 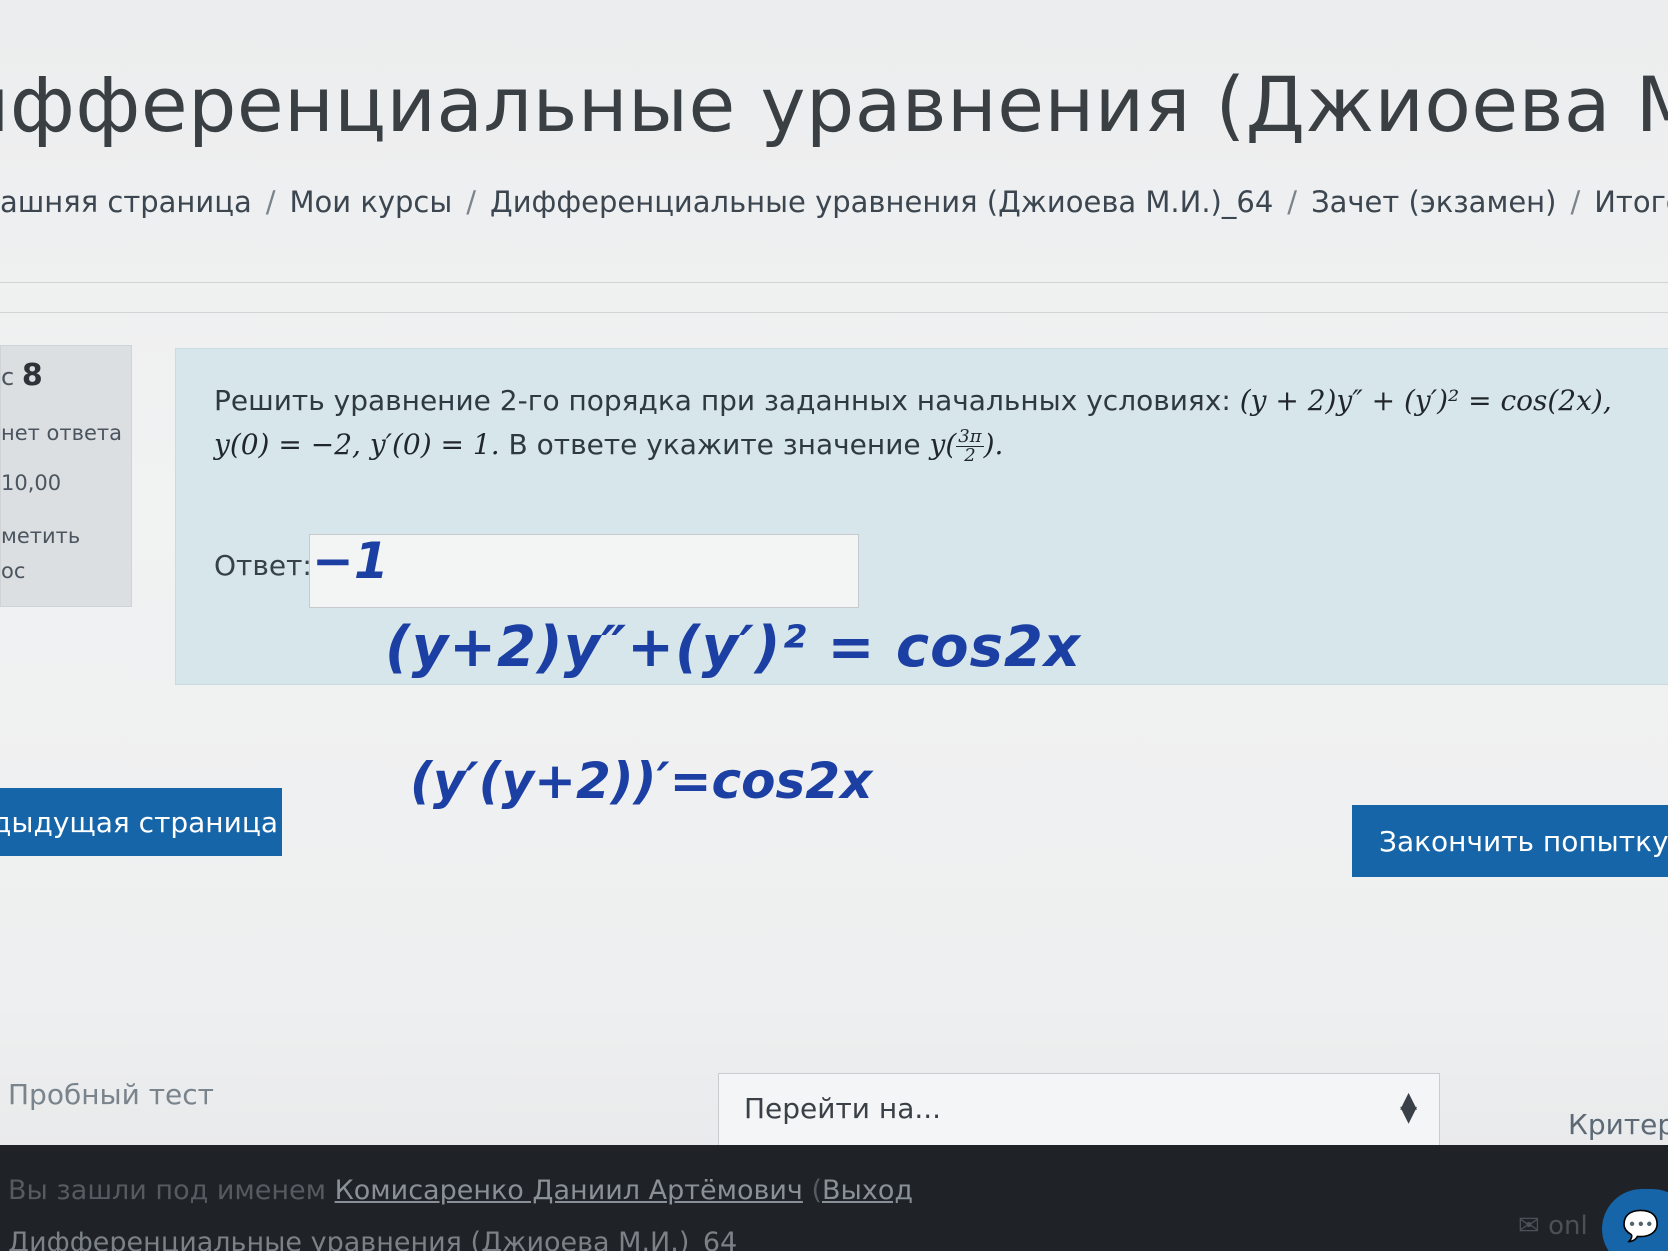 I want to click on question-number: с 8, so click(x=22, y=375).